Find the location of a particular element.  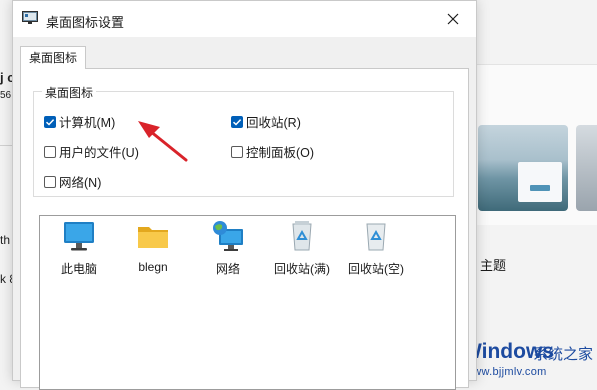

icon-item-this-pc: 此电脑 is located at coordinates (79, 248).